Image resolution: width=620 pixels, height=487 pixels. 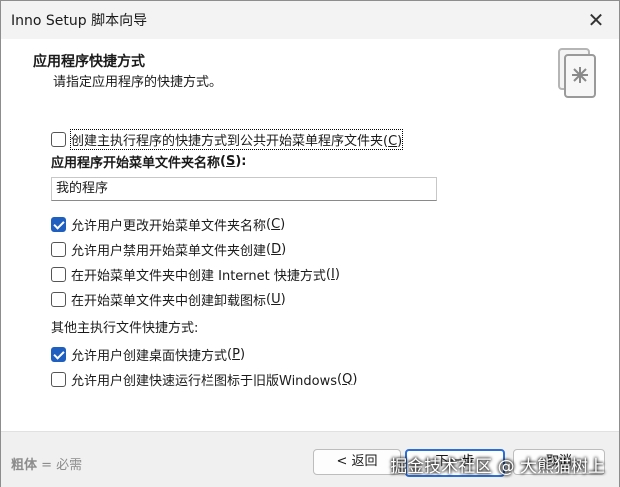 What do you see at coordinates (168, 224) in the screenshot?
I see `allow-change-folder-row: 允许用户更改开始菜单文件夹名称(C)` at bounding box center [168, 224].